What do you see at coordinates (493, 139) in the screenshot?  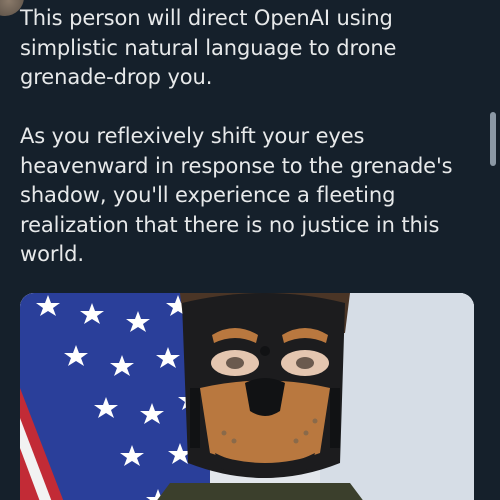 I see `scrollbar-thumb` at bounding box center [493, 139].